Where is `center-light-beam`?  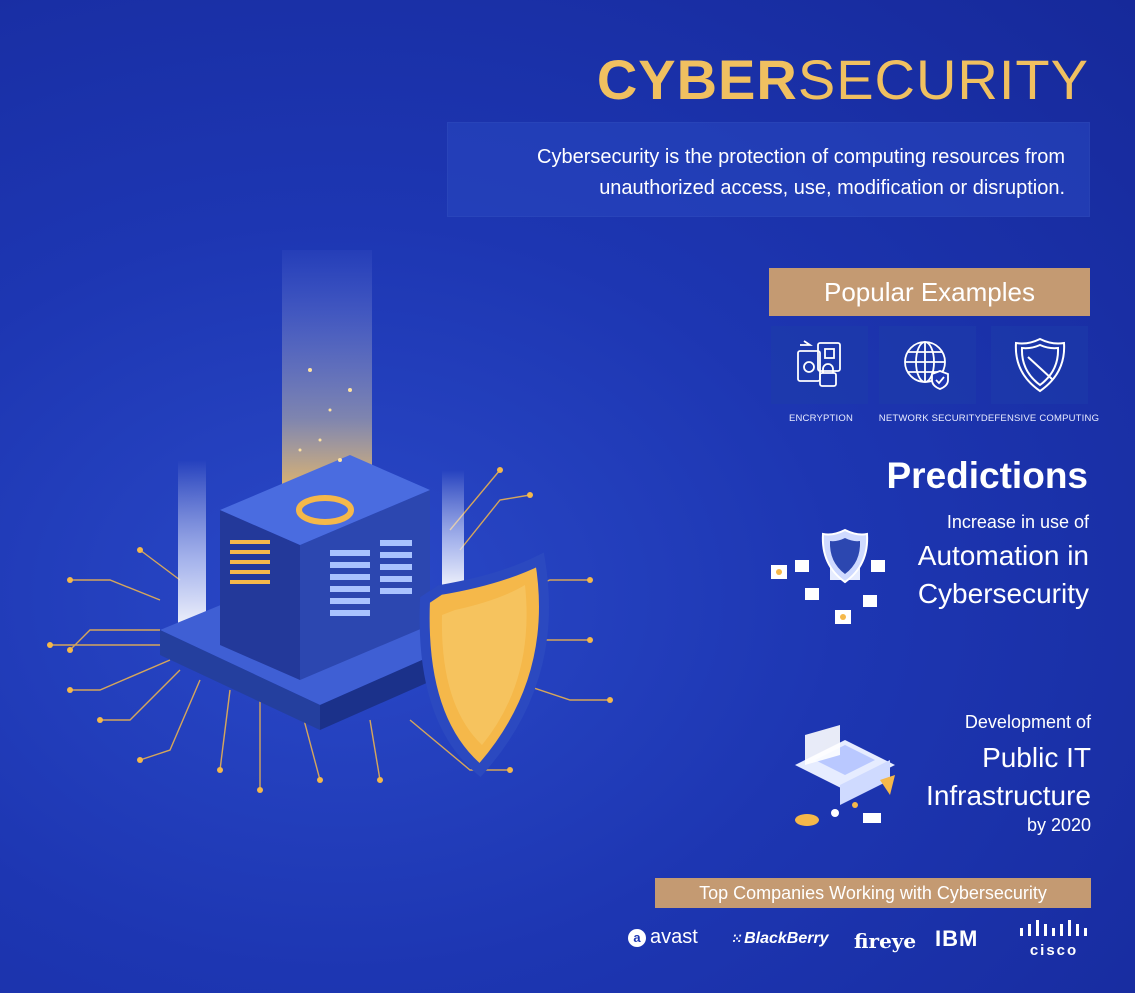 center-light-beam is located at coordinates (327, 370).